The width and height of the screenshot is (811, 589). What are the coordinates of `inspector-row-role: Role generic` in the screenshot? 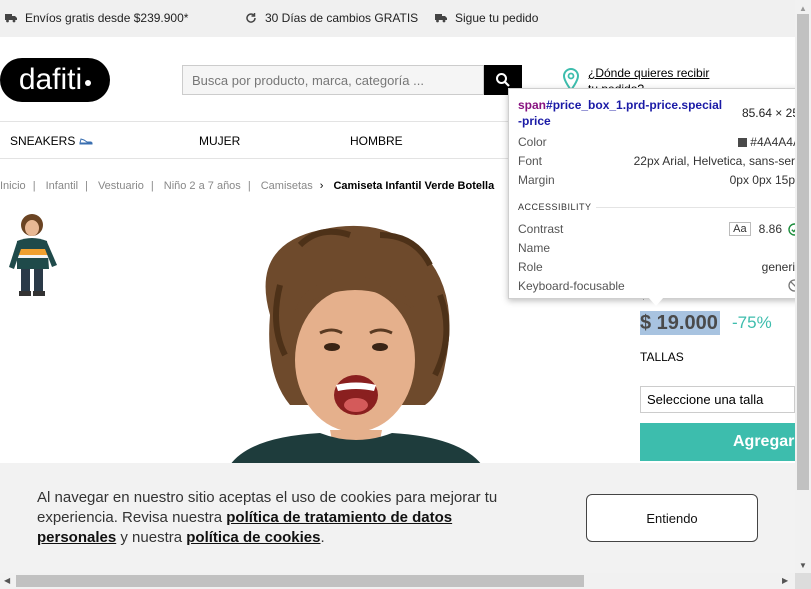 It's located at (659, 268).